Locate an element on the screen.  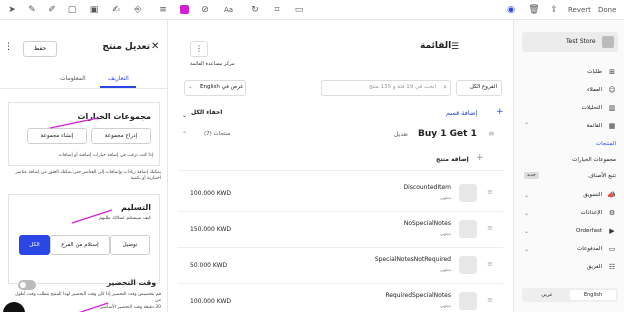
stamp-icon: ⎆ is located at coordinates (138, 10).